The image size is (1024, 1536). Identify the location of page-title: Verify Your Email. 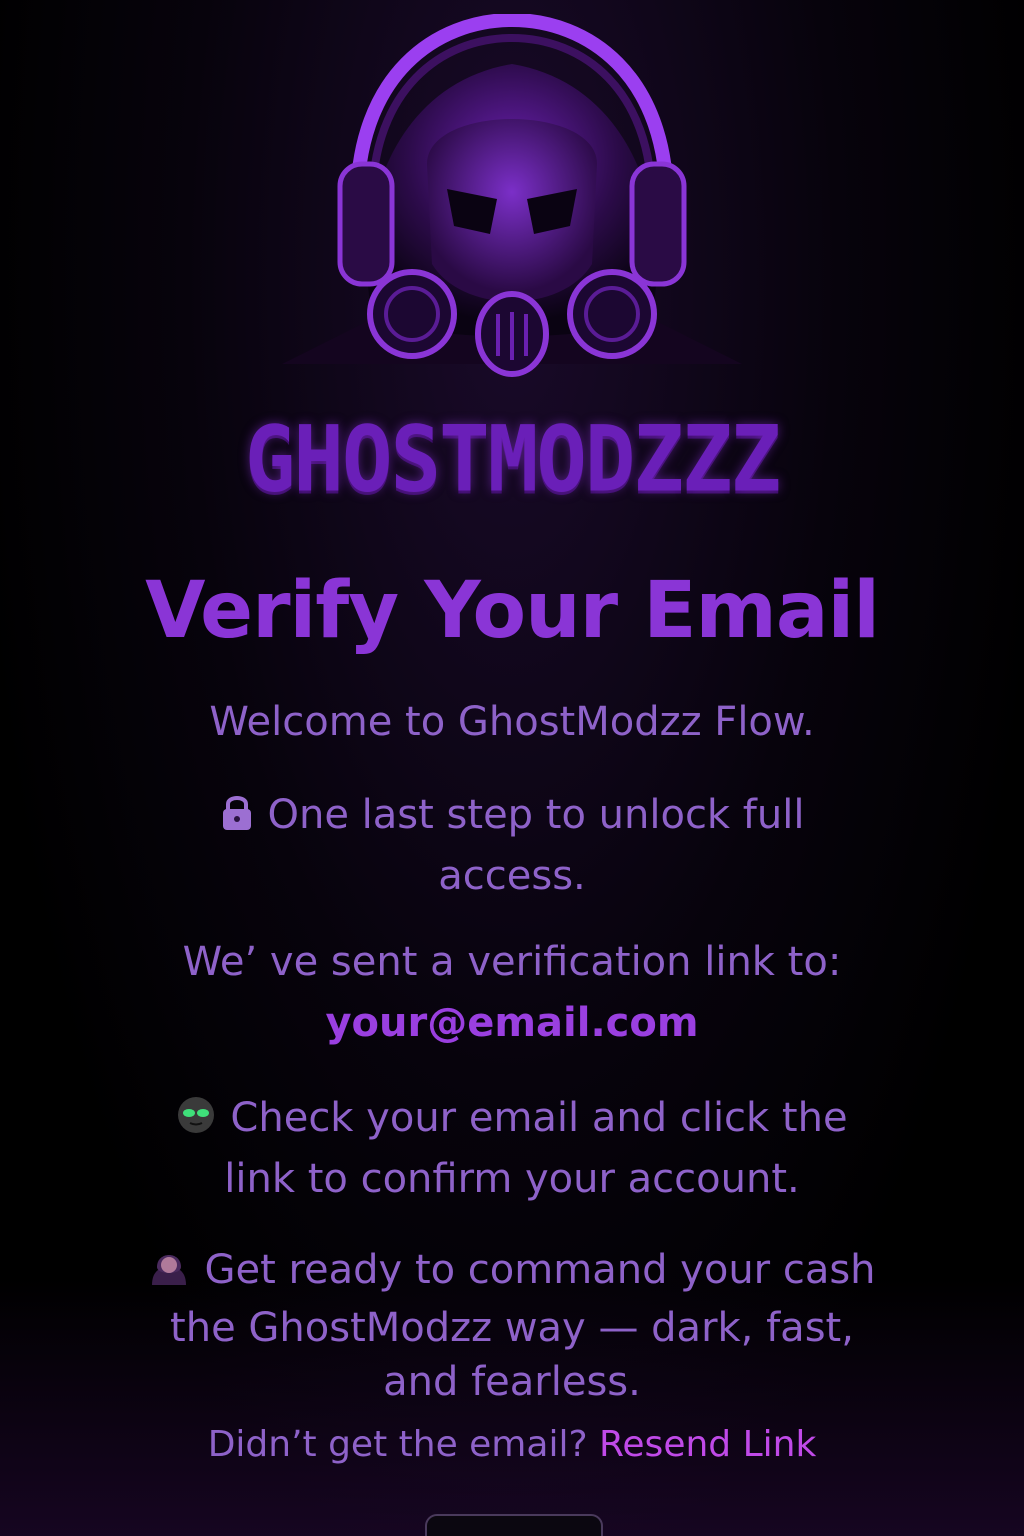
(512, 611).